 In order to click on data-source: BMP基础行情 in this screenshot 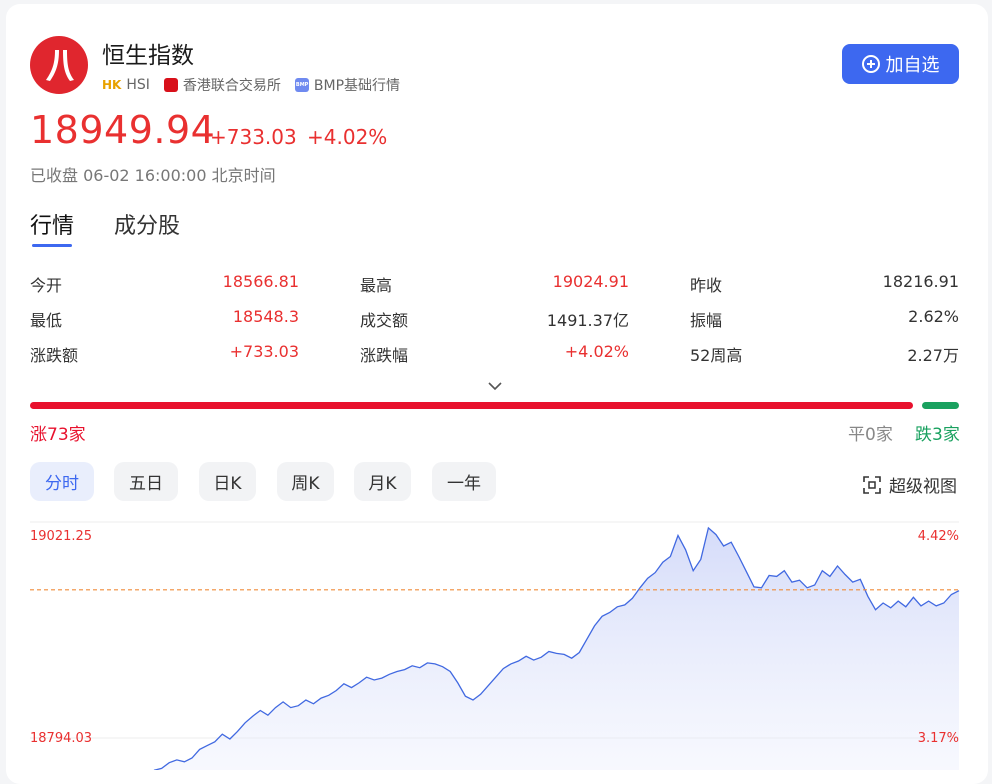, I will do `click(357, 86)`.